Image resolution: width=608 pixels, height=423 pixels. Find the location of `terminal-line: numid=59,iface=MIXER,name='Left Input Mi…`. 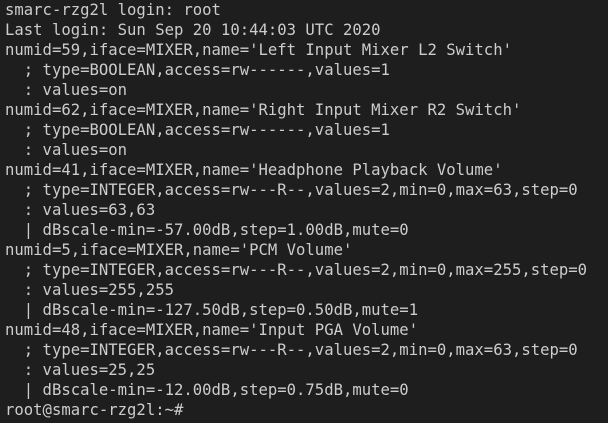

terminal-line: numid=59,iface=MIXER,name='Left Input Mi… is located at coordinates (258, 50).